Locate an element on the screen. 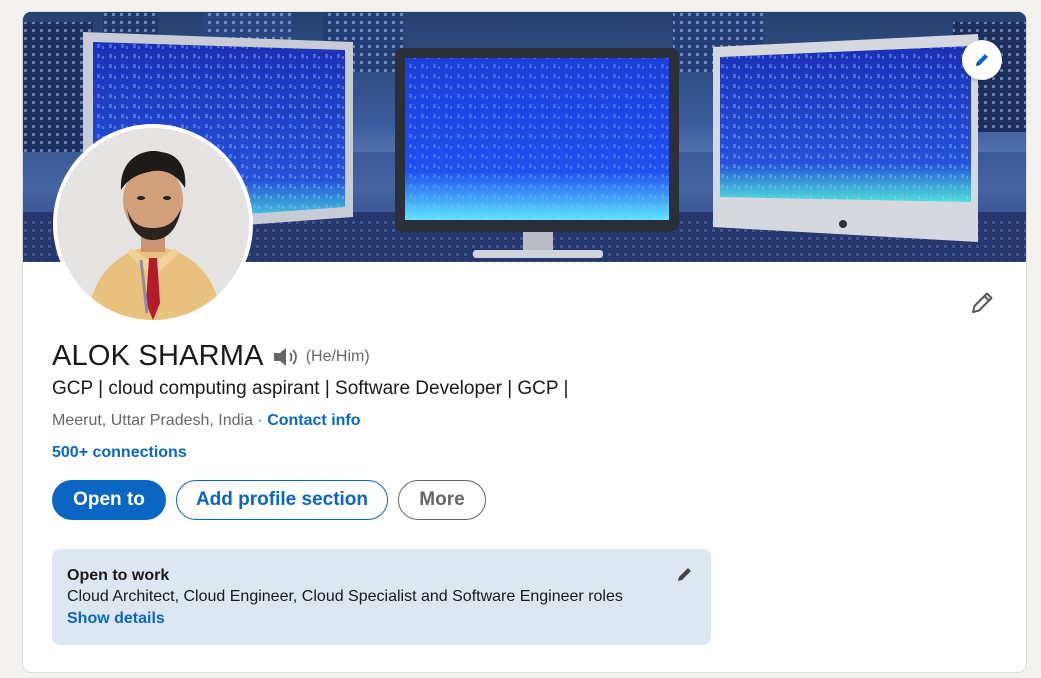 This screenshot has height=678, width=1041. name-row: ALOK SHARMA (He/Him) is located at coordinates (211, 356).